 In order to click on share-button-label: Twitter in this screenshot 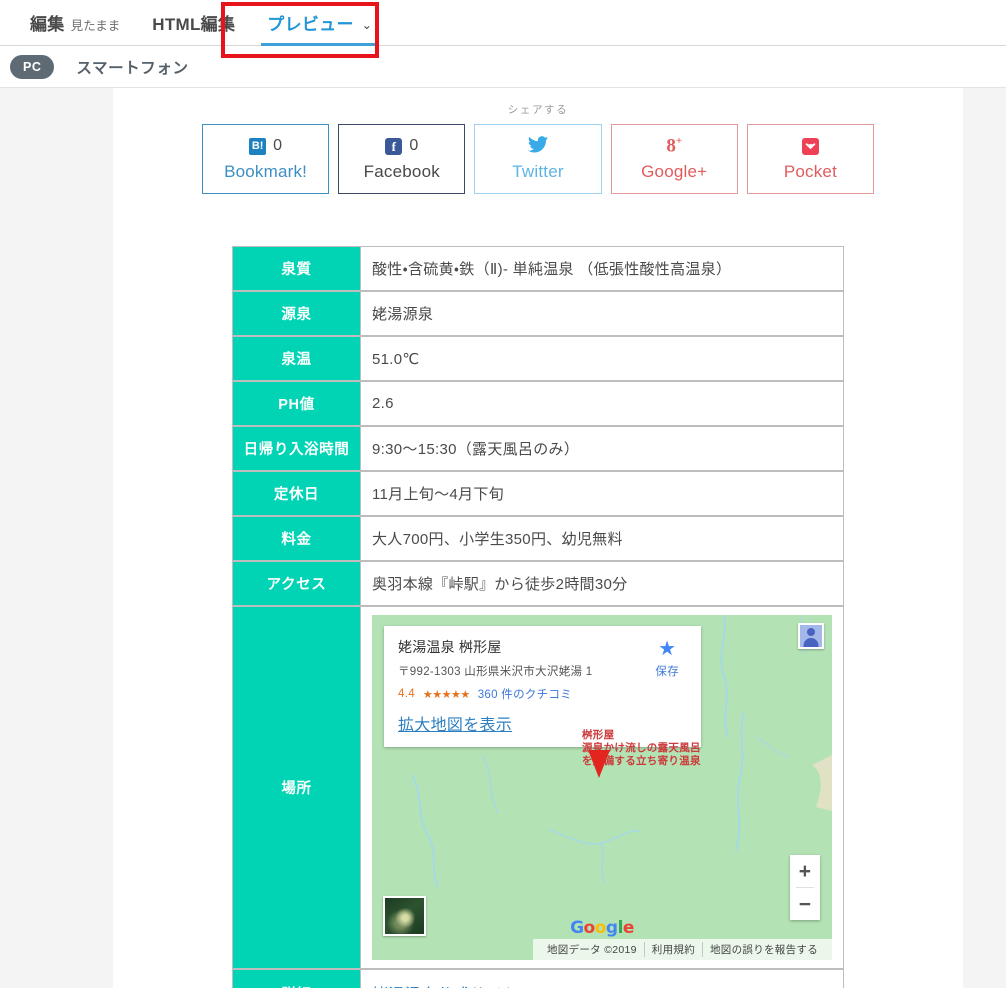, I will do `click(538, 171)`.